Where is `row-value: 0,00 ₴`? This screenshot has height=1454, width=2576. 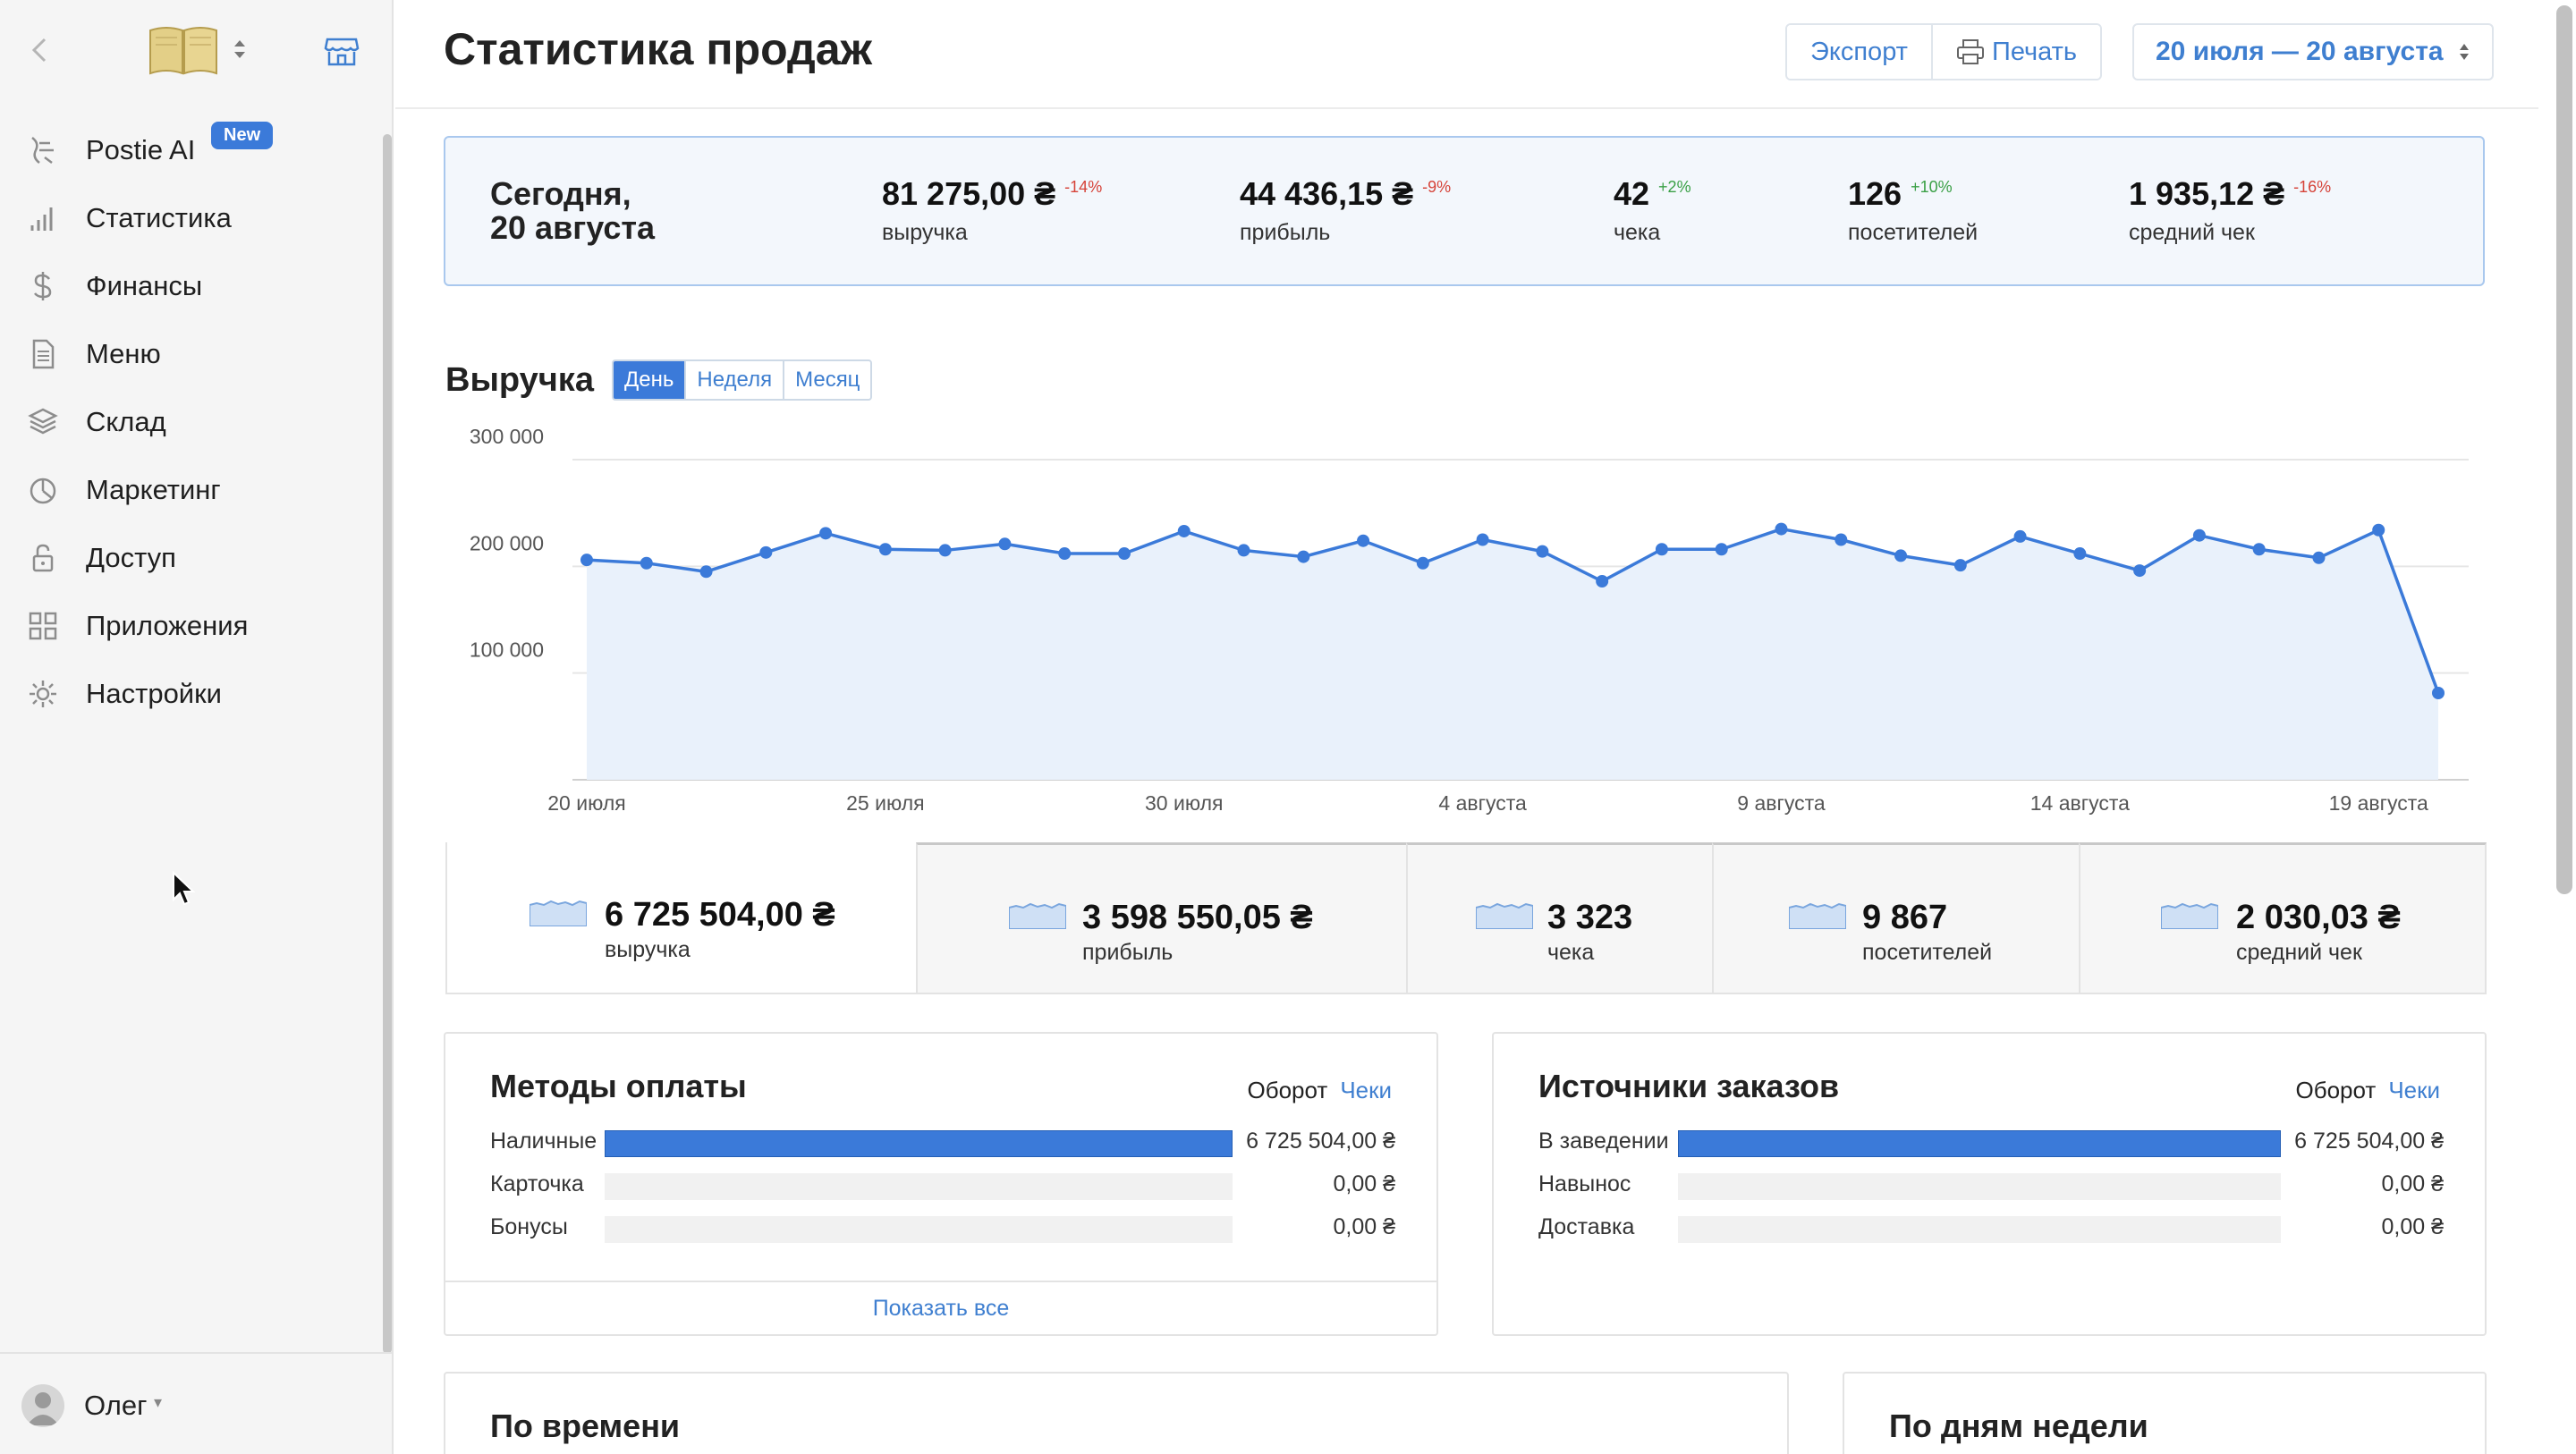 row-value: 0,00 ₴ is located at coordinates (1364, 1184).